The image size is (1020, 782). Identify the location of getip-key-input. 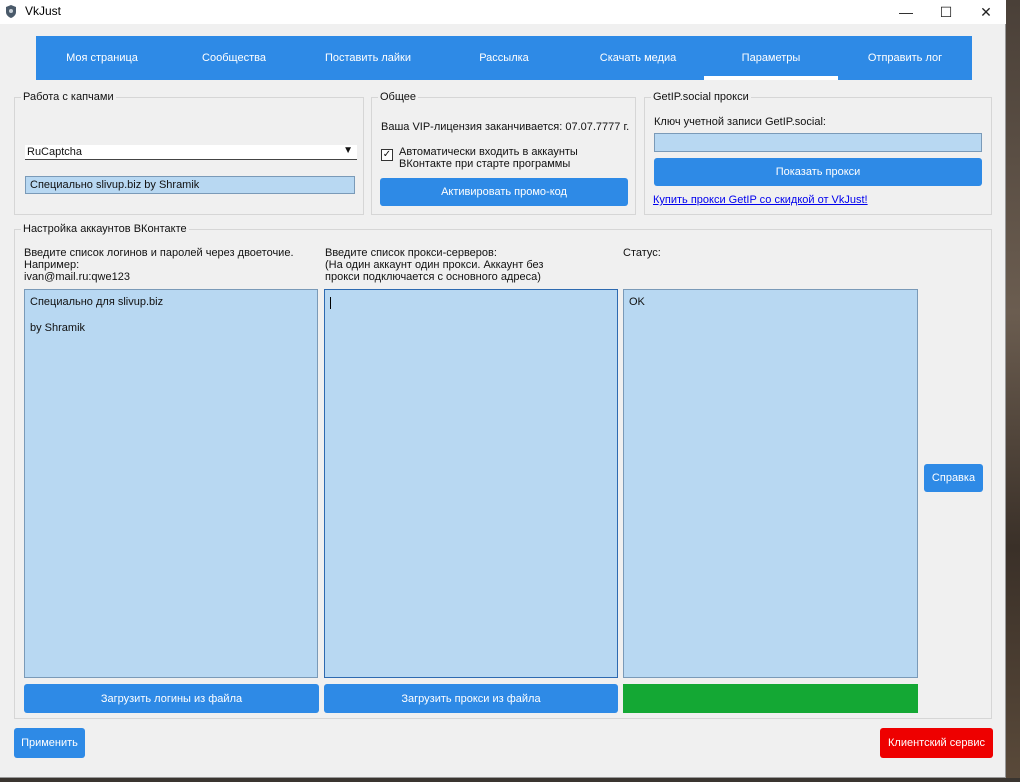
(818, 142).